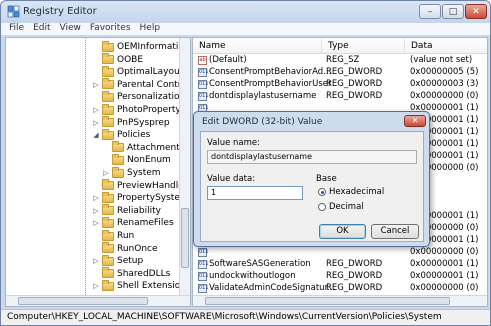 The height and width of the screenshot is (326, 491). I want to click on tree-item-label: System, so click(144, 173).